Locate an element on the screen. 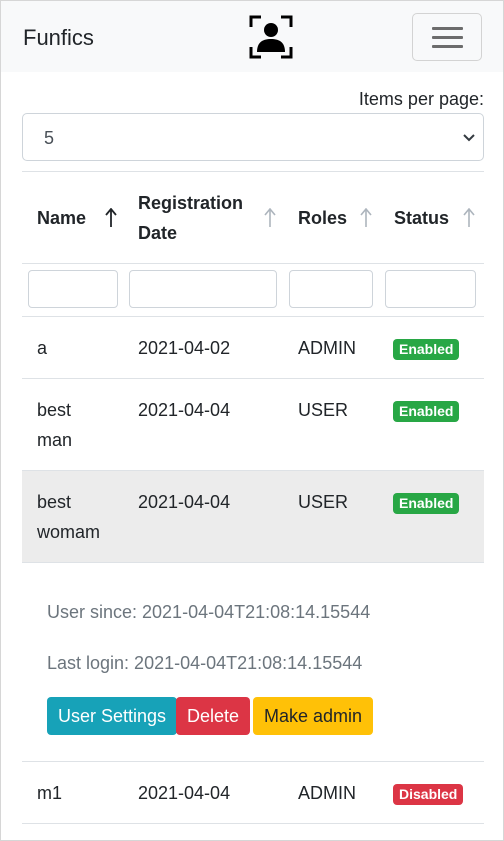  column-header-name: Name is located at coordinates (61, 218).